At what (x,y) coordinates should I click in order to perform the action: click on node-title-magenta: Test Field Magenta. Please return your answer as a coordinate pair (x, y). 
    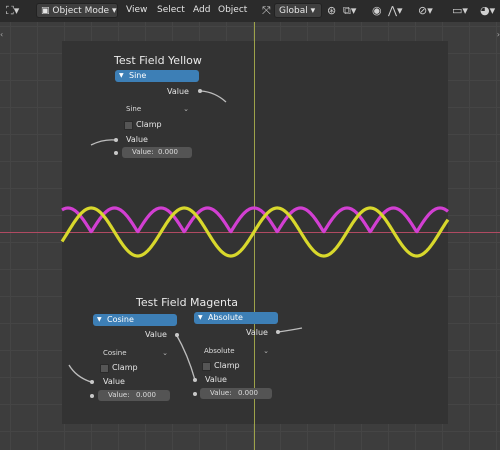
    Looking at the image, I should click on (187, 302).